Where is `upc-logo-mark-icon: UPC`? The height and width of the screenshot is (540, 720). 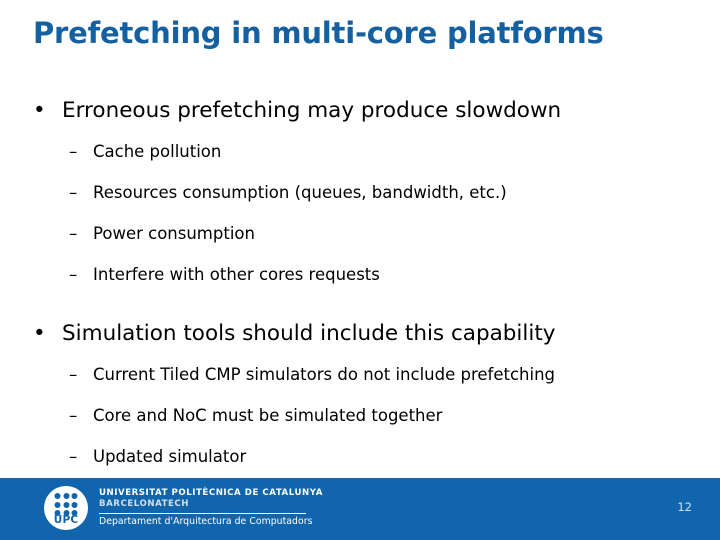 upc-logo-mark-icon: UPC is located at coordinates (66, 508).